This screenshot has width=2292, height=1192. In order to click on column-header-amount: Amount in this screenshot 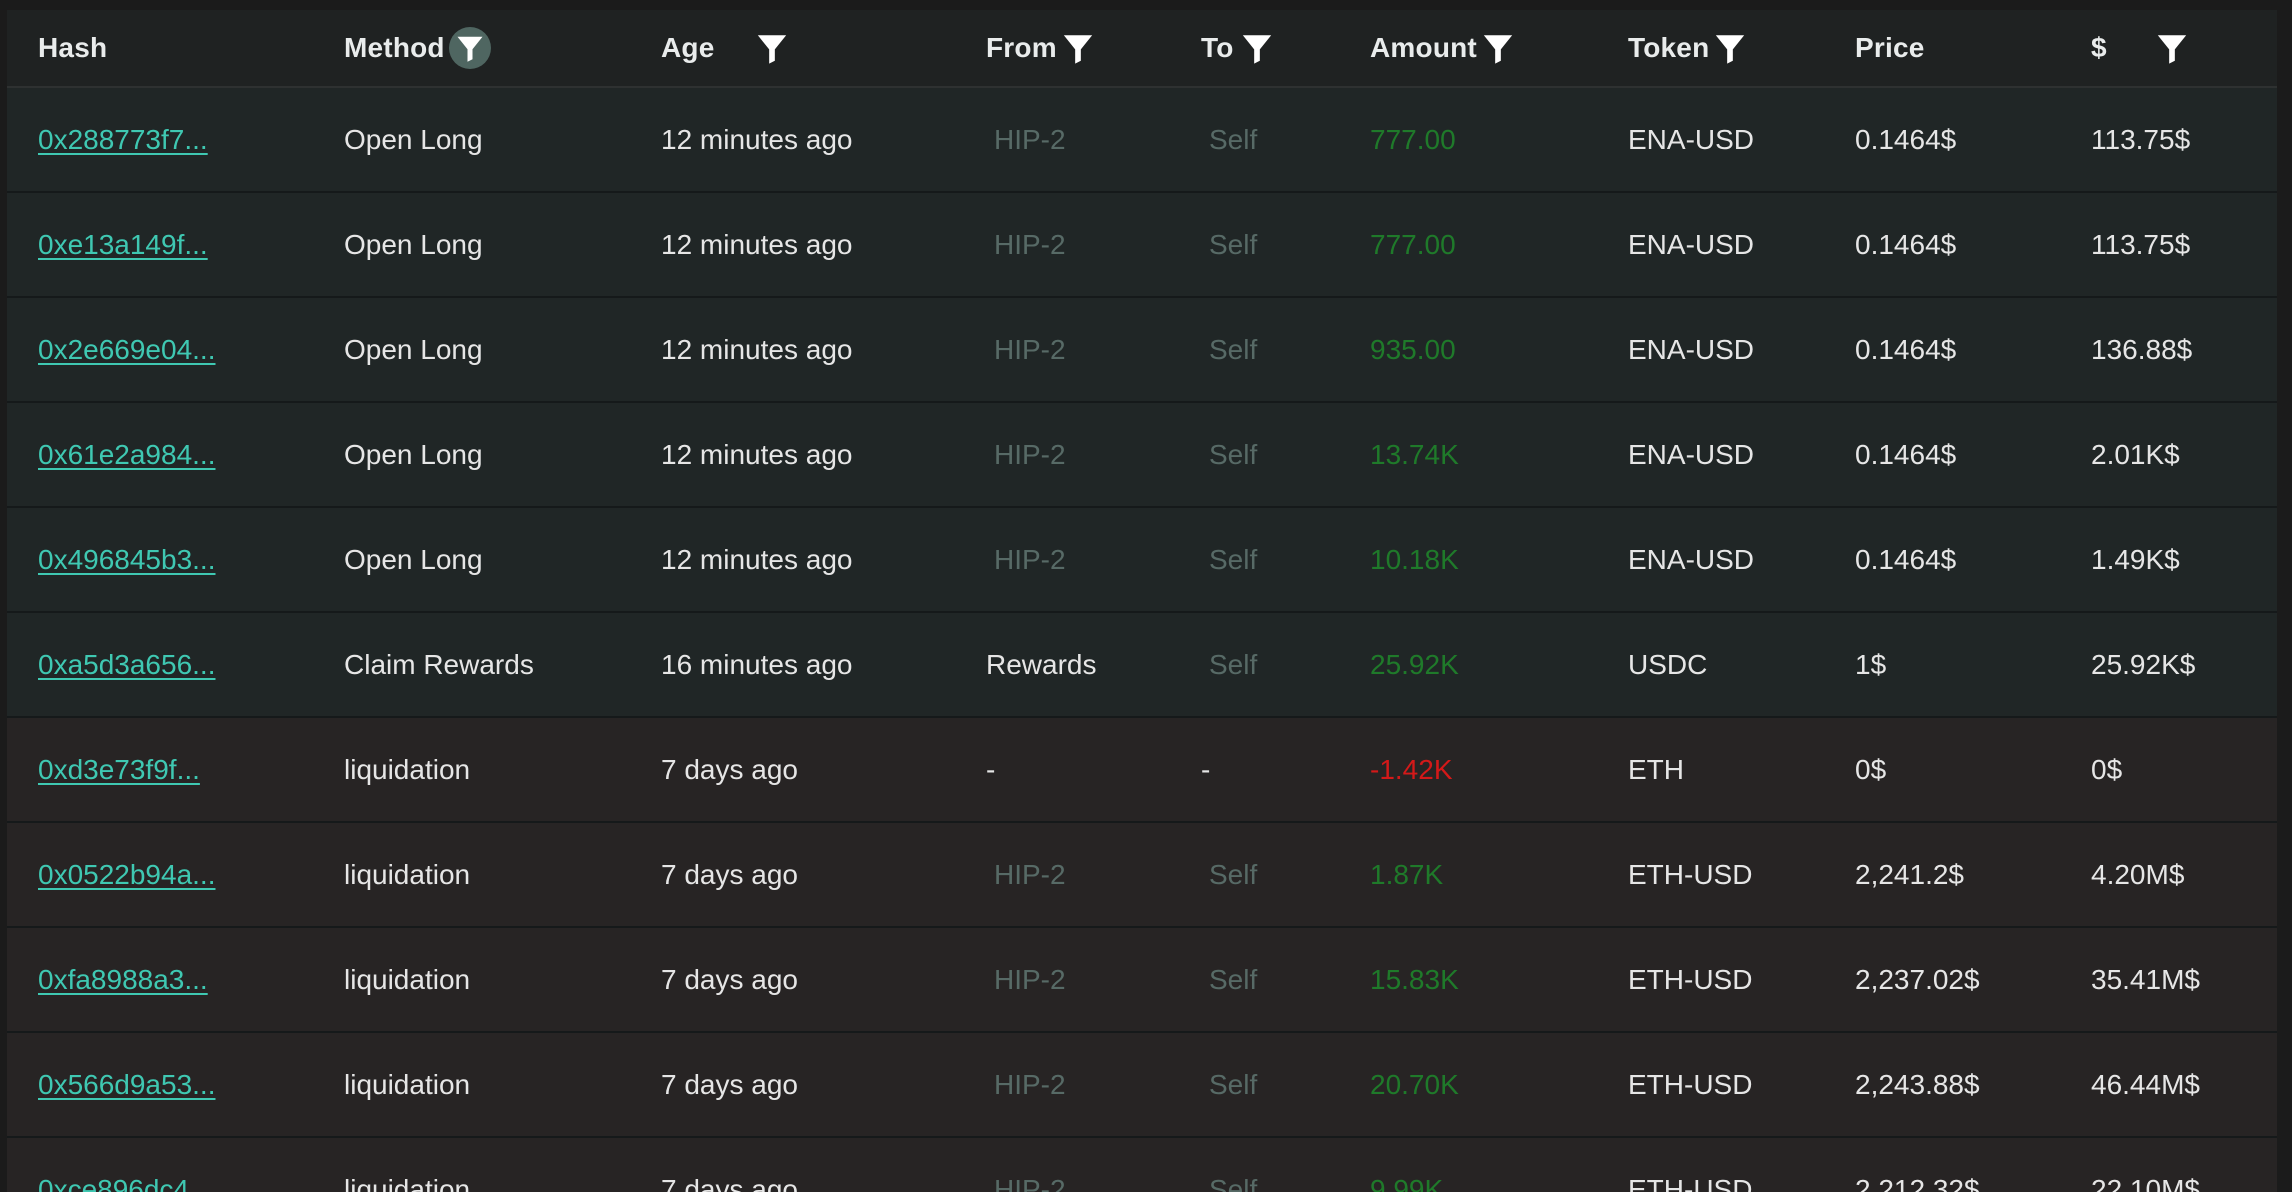, I will do `click(1442, 48)`.